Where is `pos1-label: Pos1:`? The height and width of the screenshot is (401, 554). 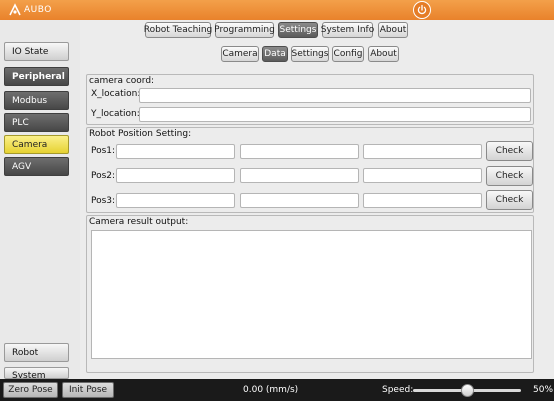
pos1-label: Pos1: is located at coordinates (103, 151).